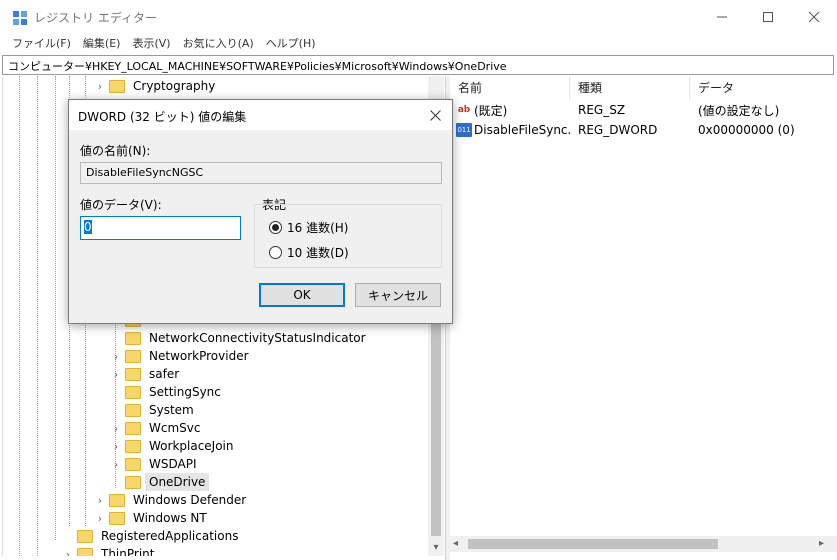  I want to click on tree-item-system: System, so click(153, 410).